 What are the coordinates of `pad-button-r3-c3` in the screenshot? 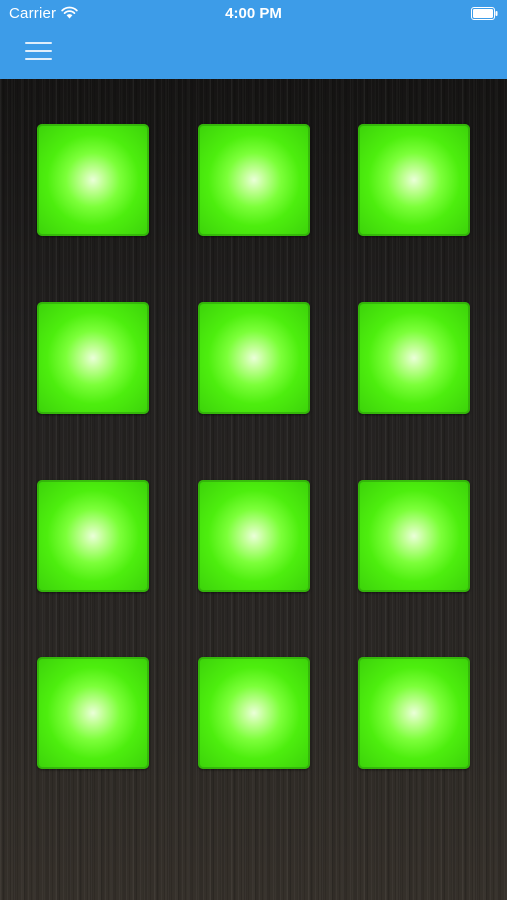 It's located at (414, 536).